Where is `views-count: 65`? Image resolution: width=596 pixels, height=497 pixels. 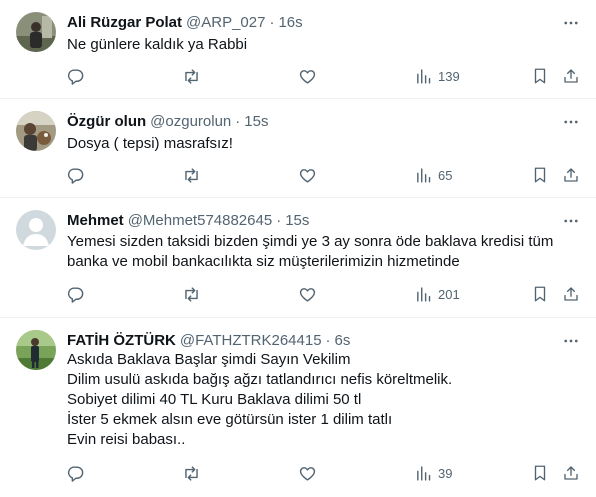 views-count: 65 is located at coordinates (445, 175).